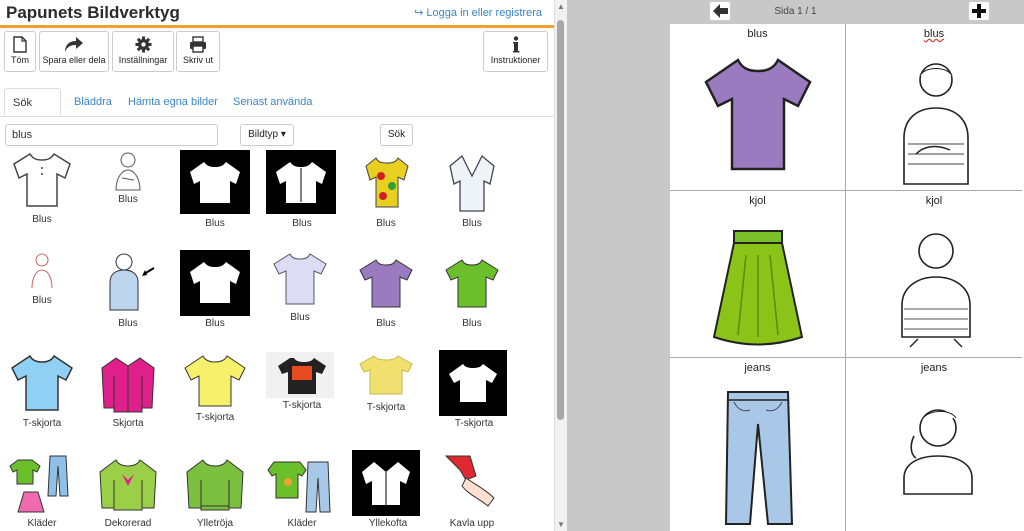 The image size is (1024, 531). Describe the element at coordinates (143, 60) in the screenshot. I see `settings-label: Inställningar` at that location.